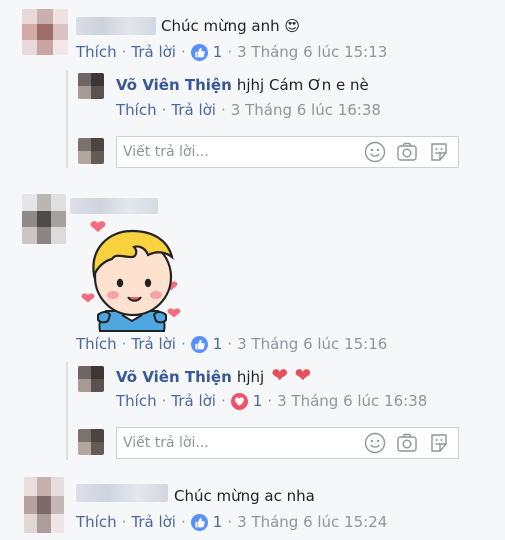 The width and height of the screenshot is (505, 540). Describe the element at coordinates (239, 401) in the screenshot. I see `love-icon` at that location.